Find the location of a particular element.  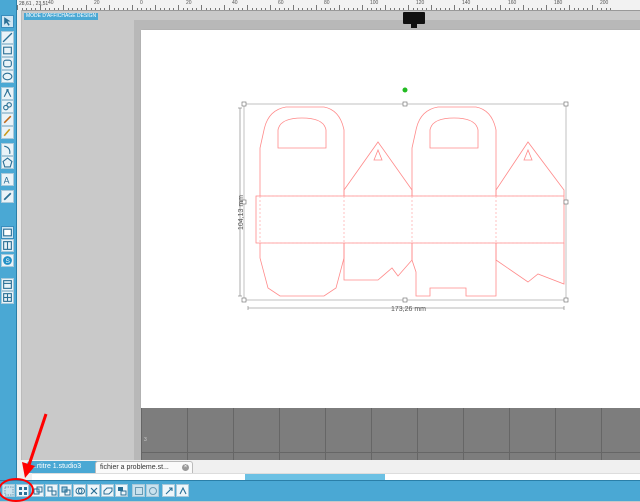

ungroup-icon is located at coordinates (65, 490).